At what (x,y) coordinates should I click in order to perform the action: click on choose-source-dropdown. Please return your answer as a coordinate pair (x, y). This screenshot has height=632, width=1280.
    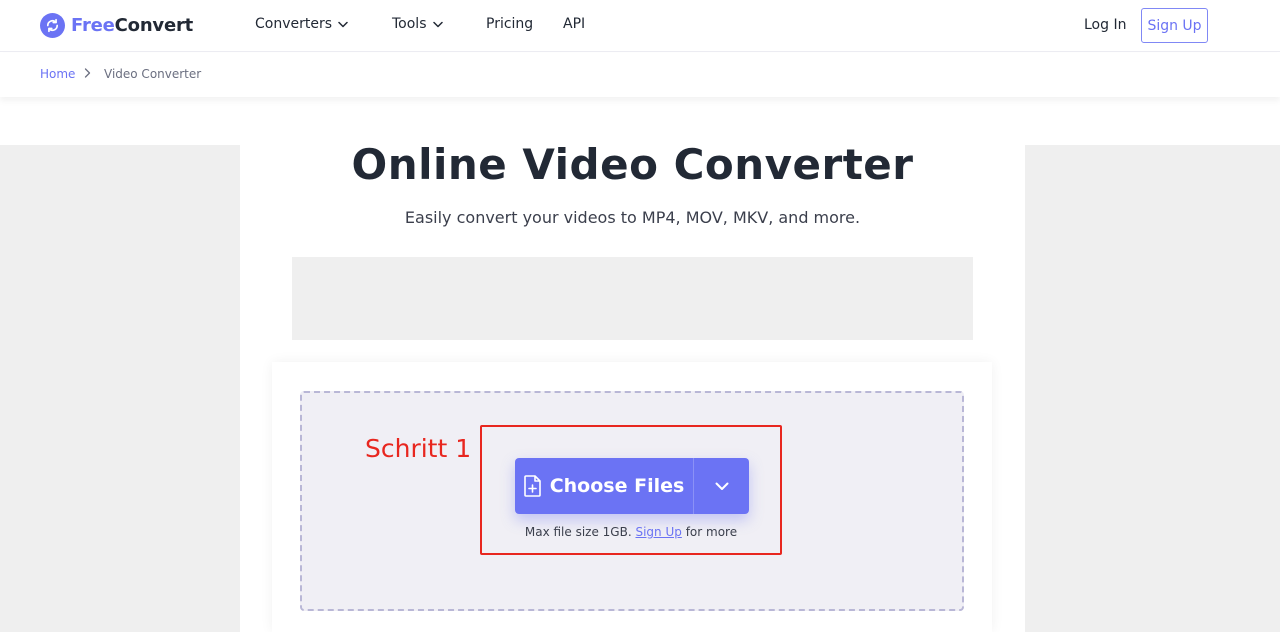
    Looking at the image, I should click on (721, 486).